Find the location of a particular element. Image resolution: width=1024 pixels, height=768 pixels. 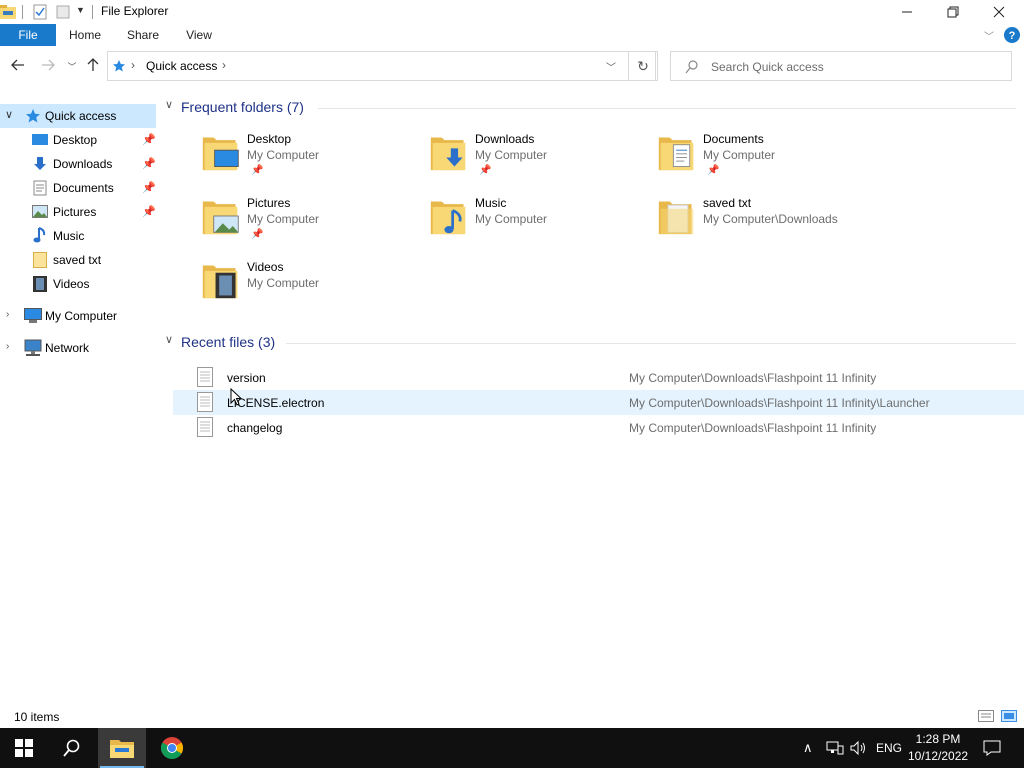

nav-label: Downloads is located at coordinates (83, 164).